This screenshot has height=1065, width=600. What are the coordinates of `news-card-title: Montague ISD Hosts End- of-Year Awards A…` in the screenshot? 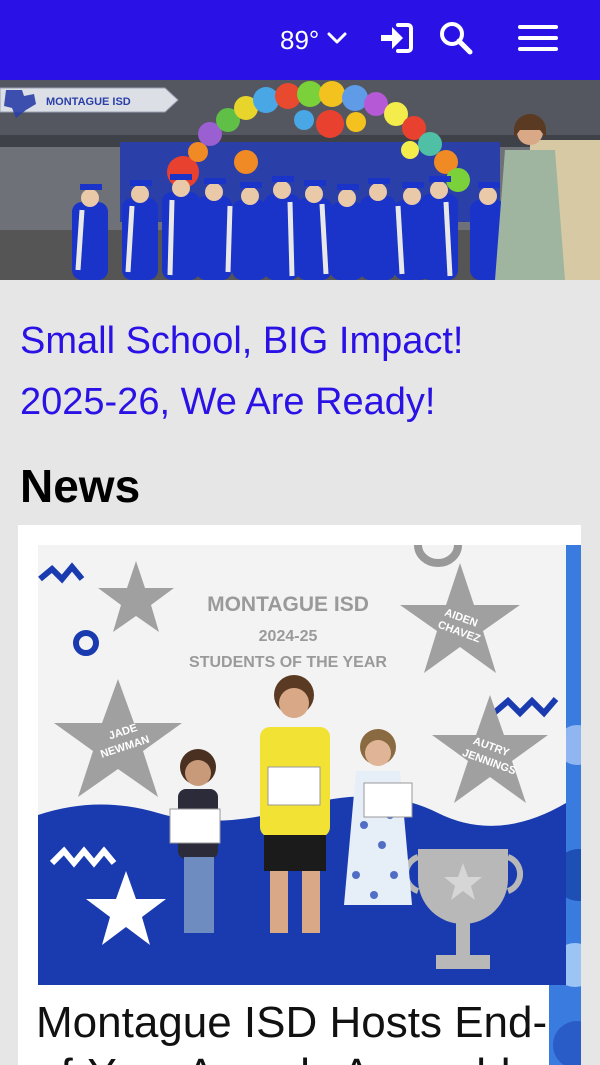 It's located at (297, 1031).